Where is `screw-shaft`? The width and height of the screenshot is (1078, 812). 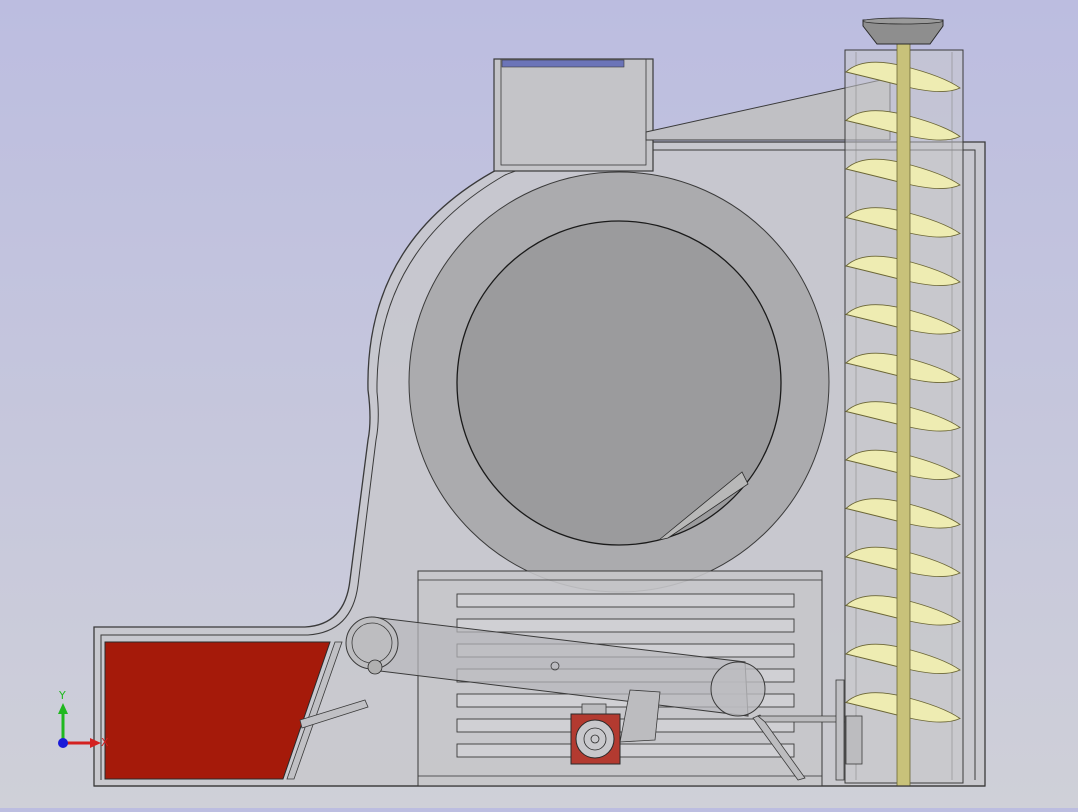
screw-shaft is located at coordinates (903, 412).